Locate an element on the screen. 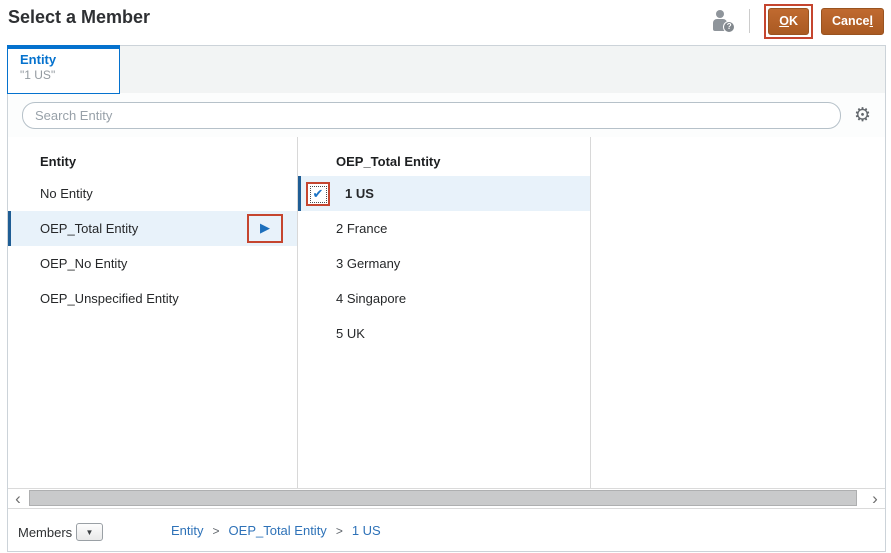 The height and width of the screenshot is (553, 891). tab-entity-selection: "1 US" is located at coordinates (38, 75).